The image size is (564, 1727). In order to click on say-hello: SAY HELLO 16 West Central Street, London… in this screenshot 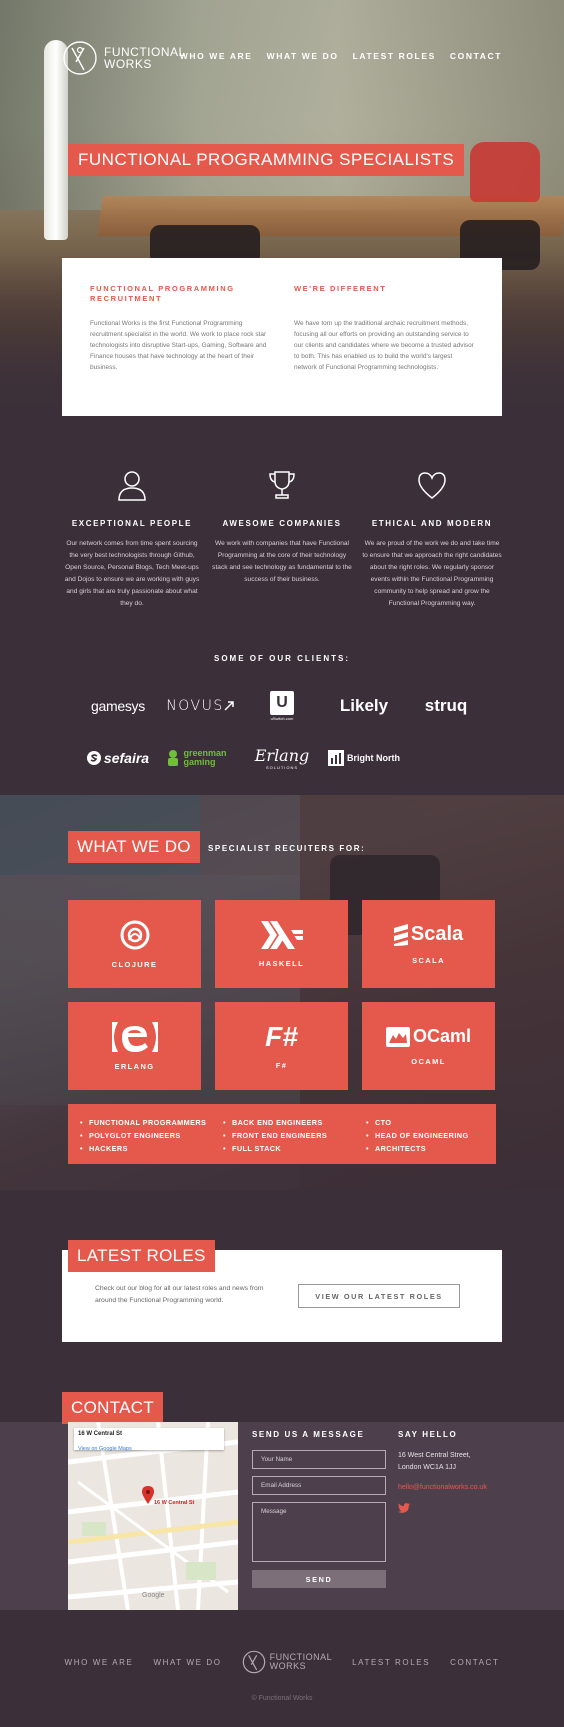, I will do `click(453, 1474)`.